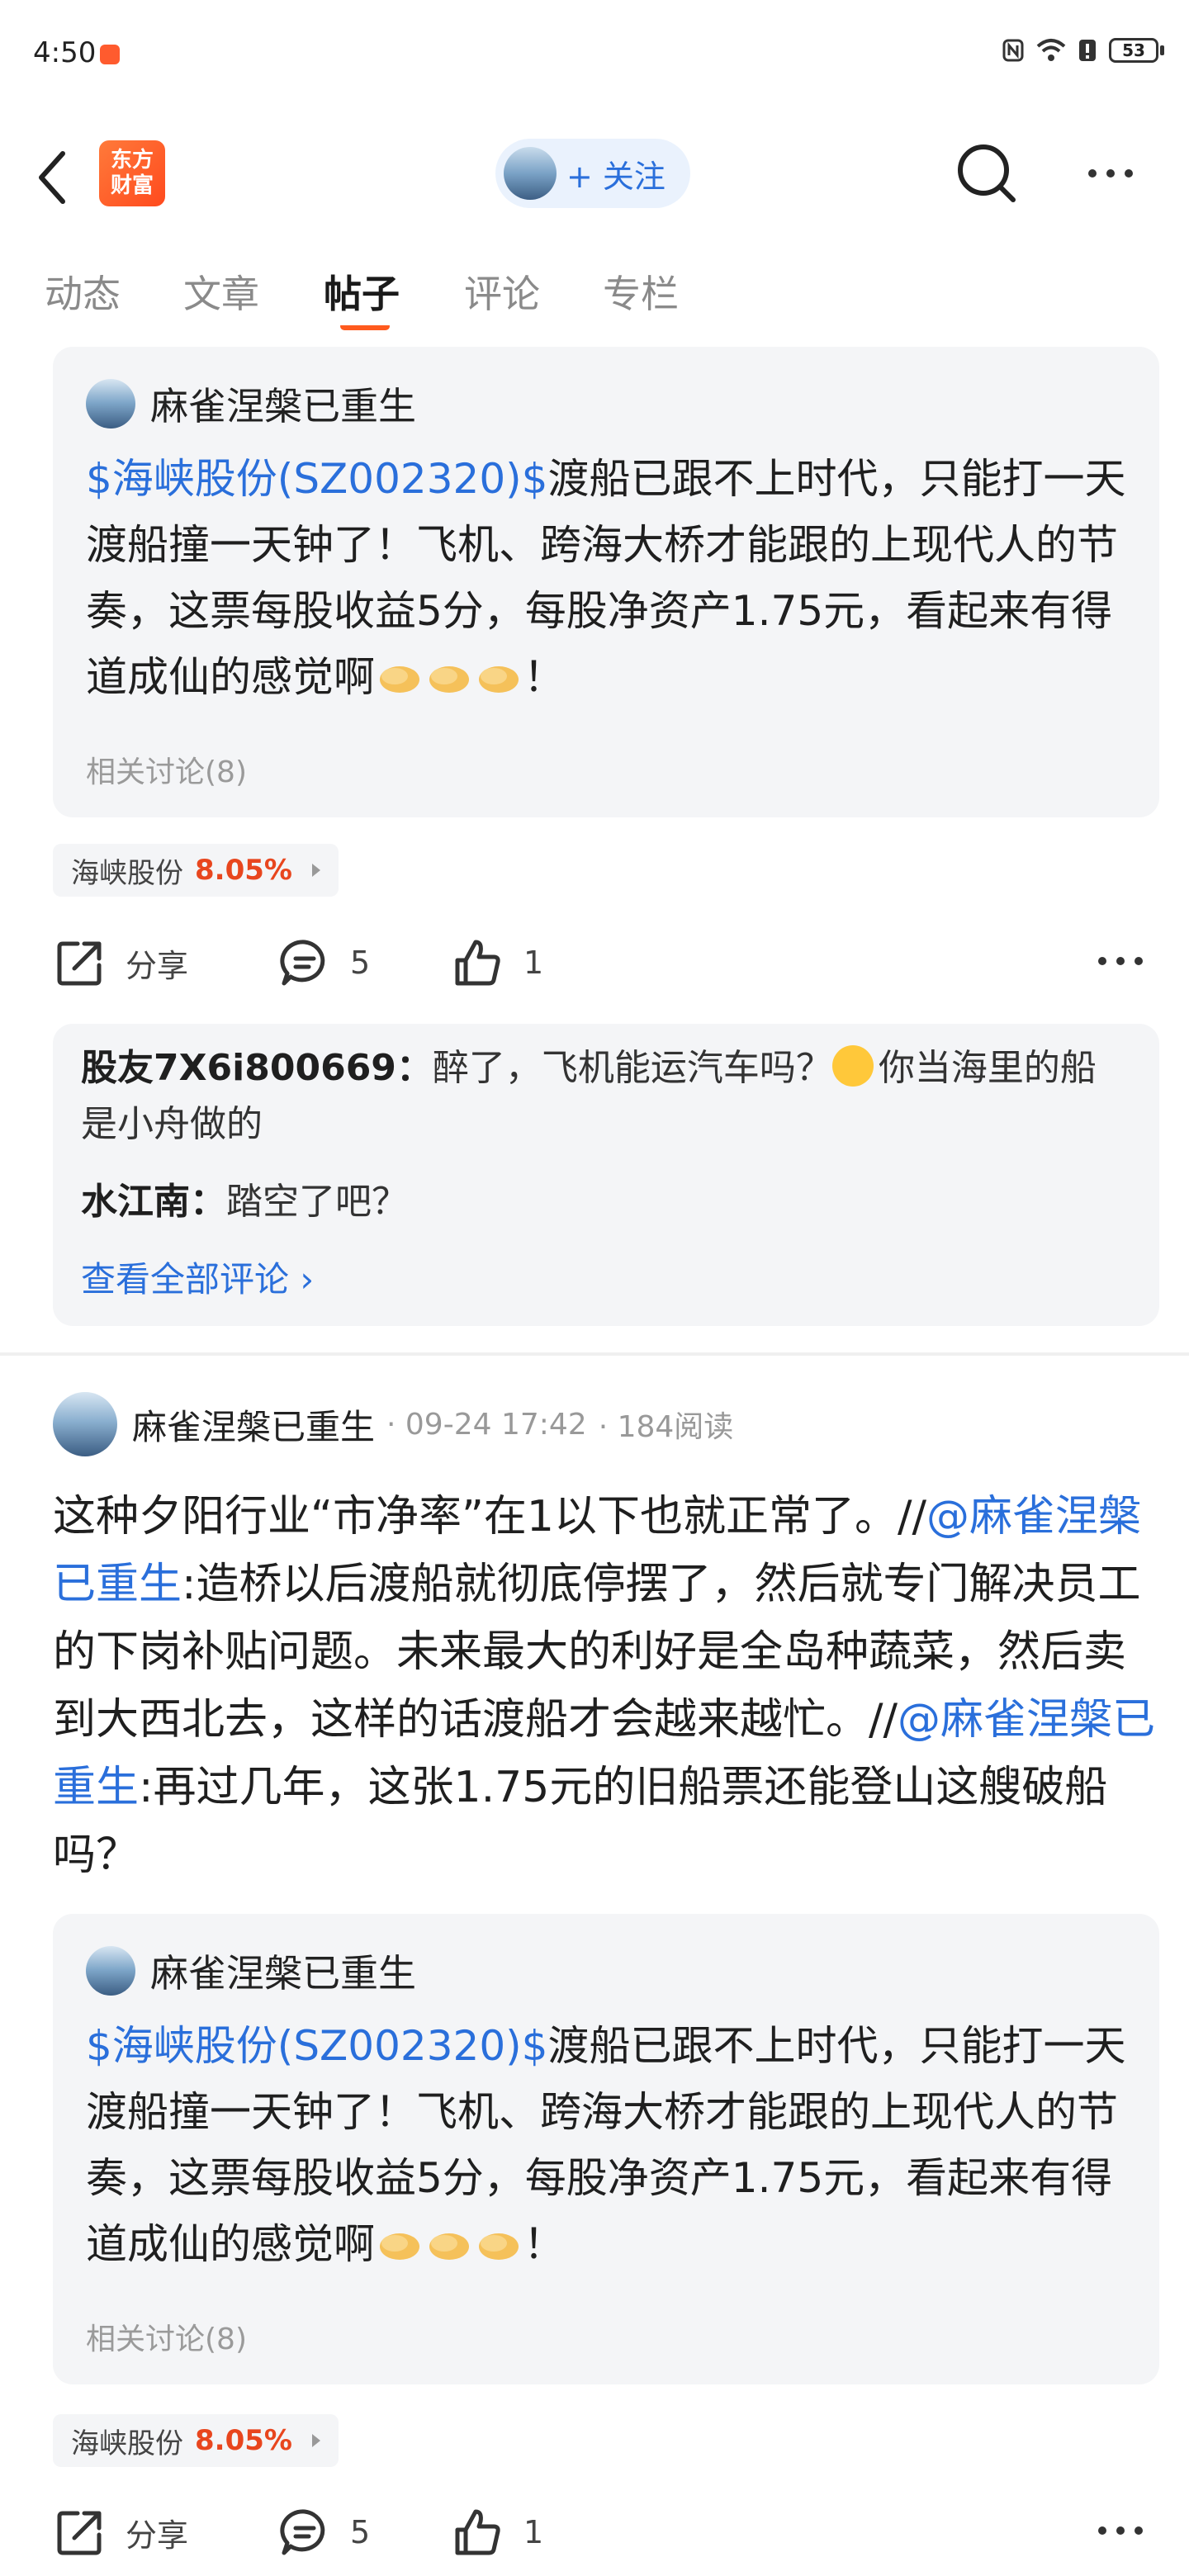  Describe the element at coordinates (317, 1202) in the screenshot. I see `comment-text: 踏空了吧？` at that location.